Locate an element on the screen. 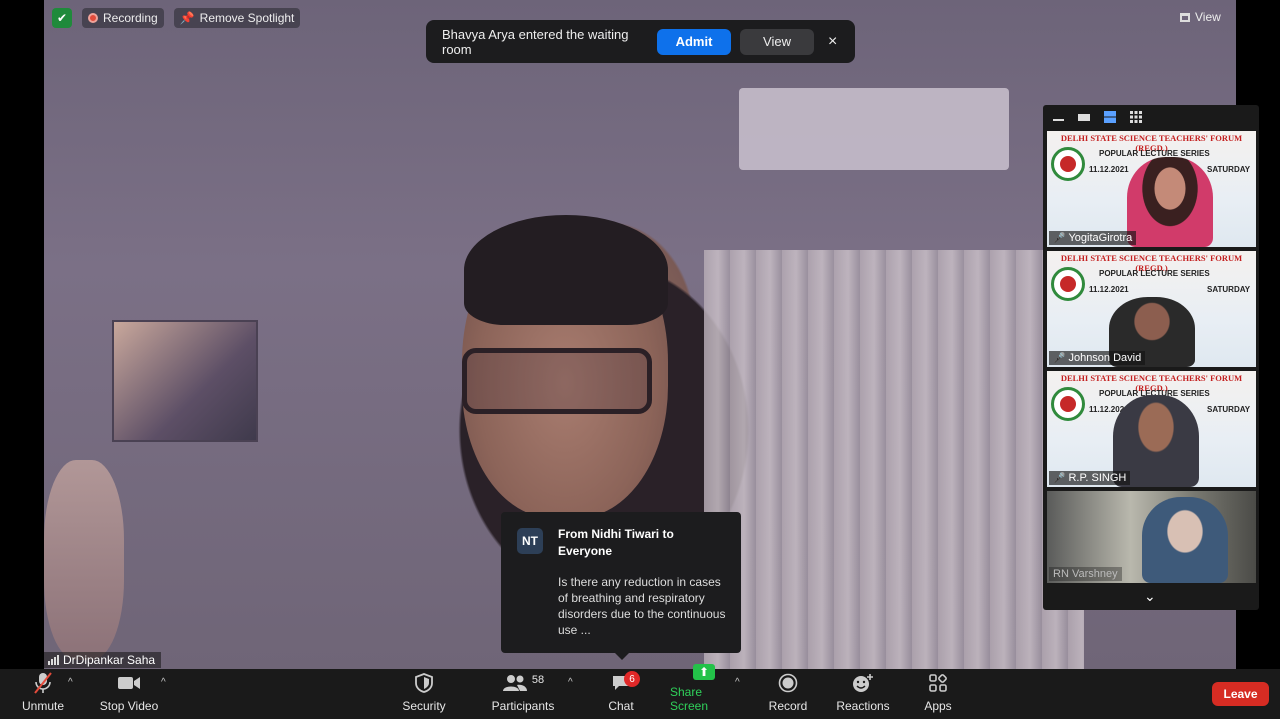 Image resolution: width=1280 pixels, height=719 pixels. record-button: Record is located at coordinates (788, 694).